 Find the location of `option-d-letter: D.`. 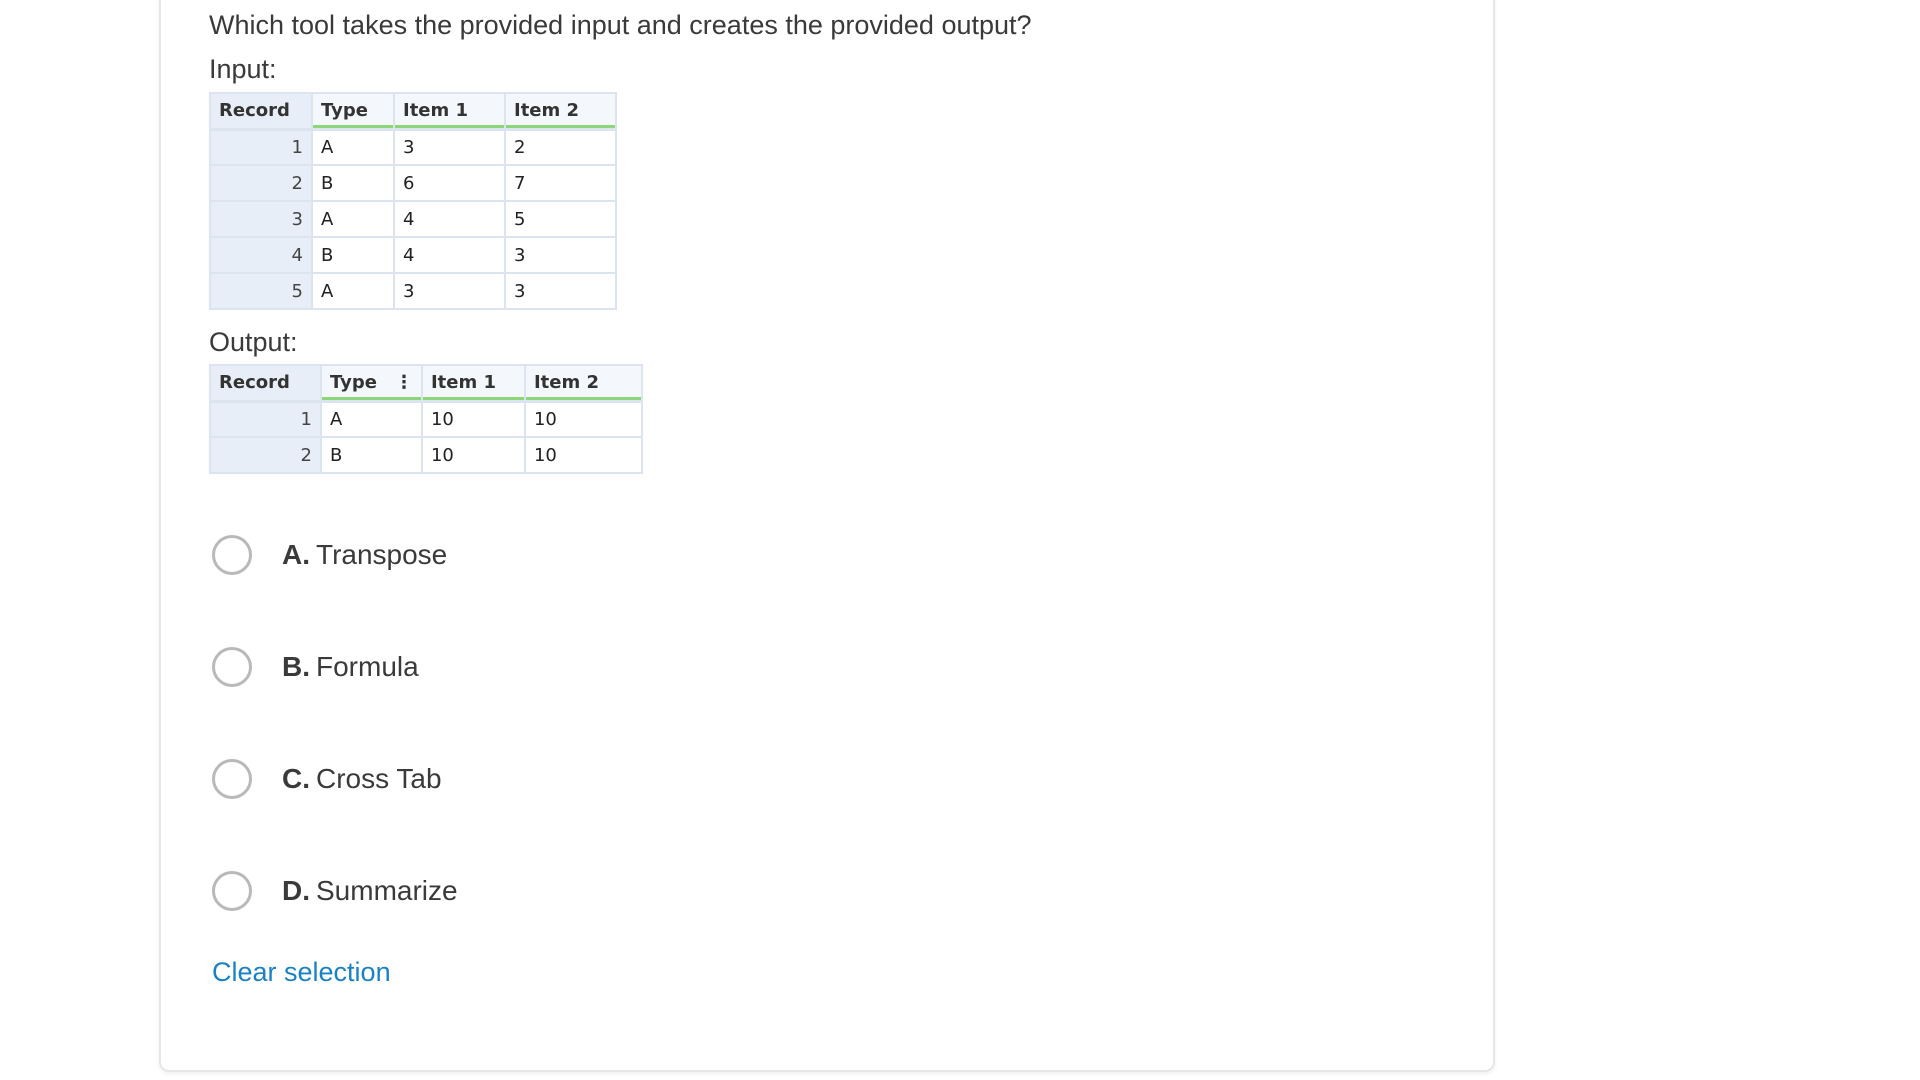

option-d-letter: D. is located at coordinates (296, 890).